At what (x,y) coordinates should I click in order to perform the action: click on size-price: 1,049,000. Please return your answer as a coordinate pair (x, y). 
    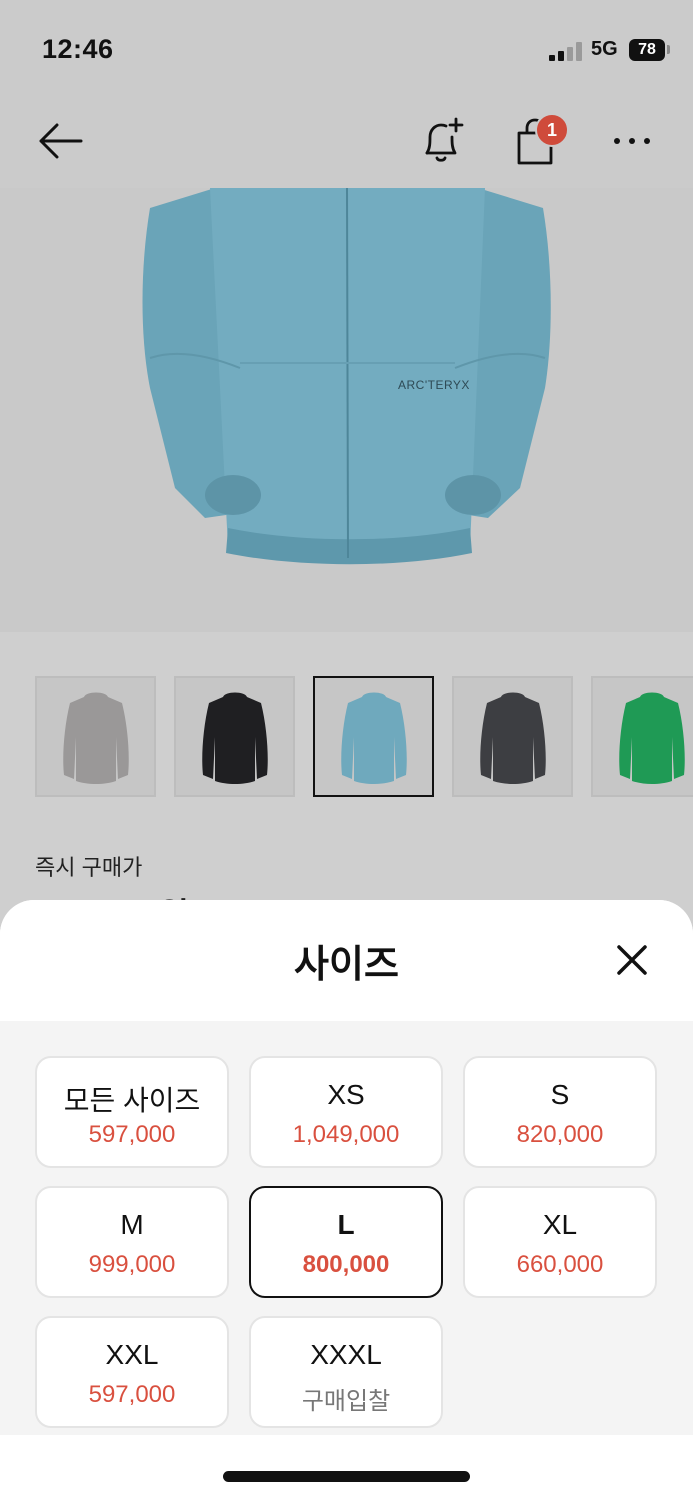
    Looking at the image, I should click on (346, 1134).